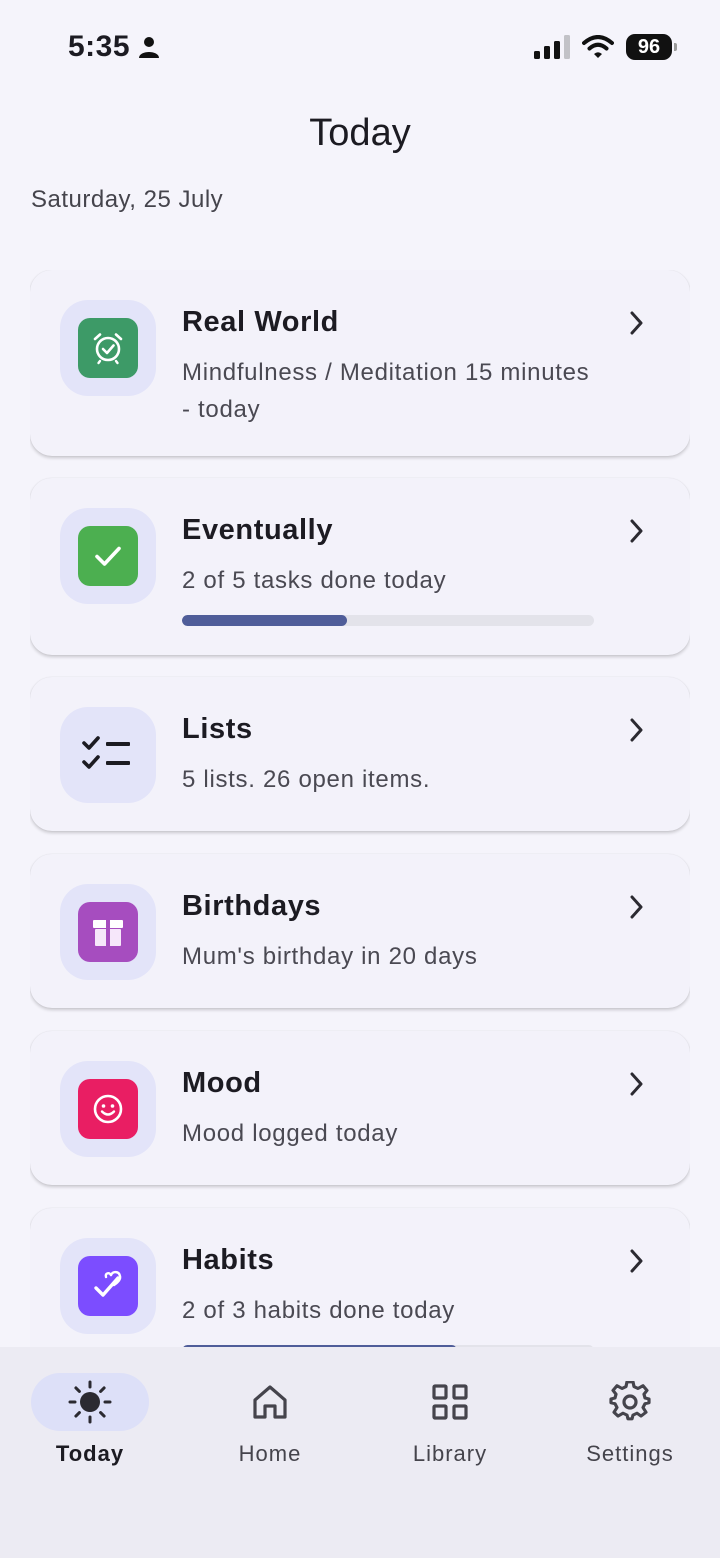 Image resolution: width=720 pixels, height=1558 pixels. Describe the element at coordinates (264, 620) in the screenshot. I see `progress-fill` at that location.